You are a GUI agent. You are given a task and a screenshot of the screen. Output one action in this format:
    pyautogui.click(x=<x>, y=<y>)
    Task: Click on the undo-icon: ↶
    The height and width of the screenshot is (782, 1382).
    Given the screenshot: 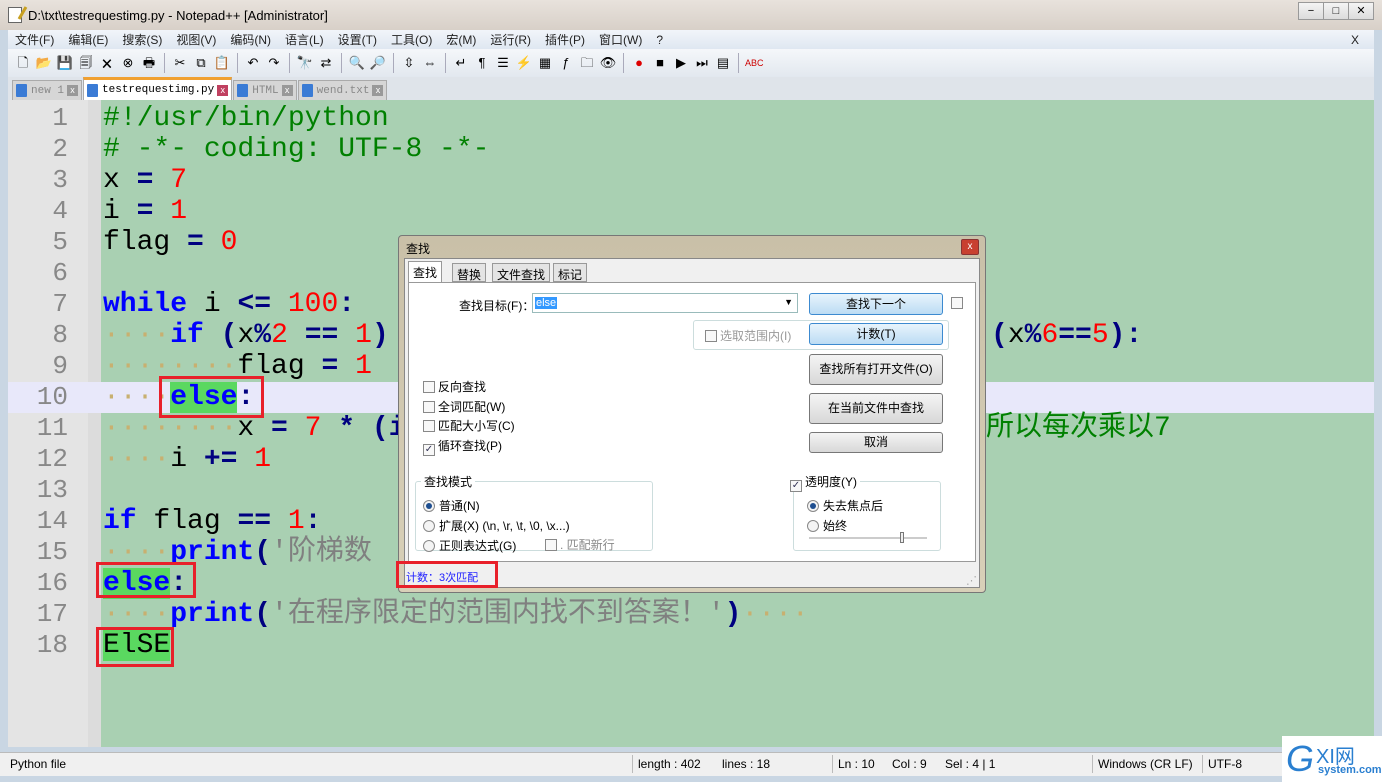 What is the action you would take?
    pyautogui.click(x=253, y=63)
    